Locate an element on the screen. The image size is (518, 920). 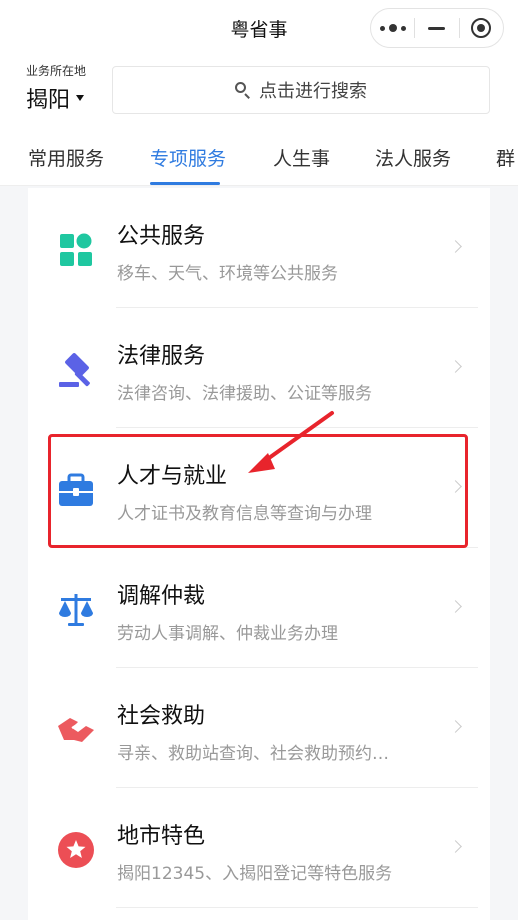
location-selector: 业务所在地 揭阳 is located at coordinates (56, 89).